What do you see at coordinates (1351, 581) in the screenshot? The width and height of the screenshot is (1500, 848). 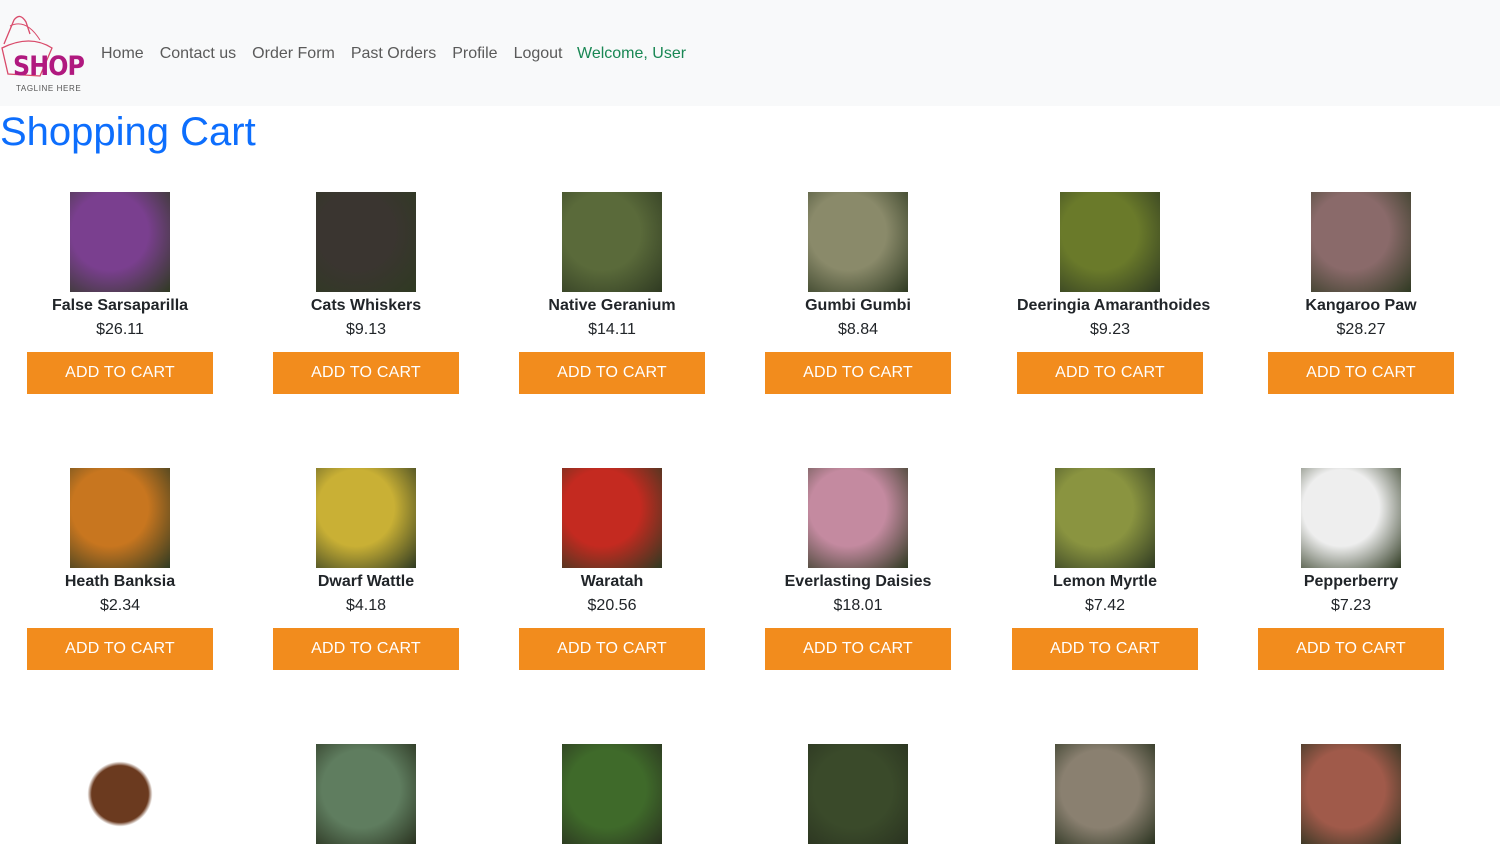 I see `product-name: Pepperberry` at bounding box center [1351, 581].